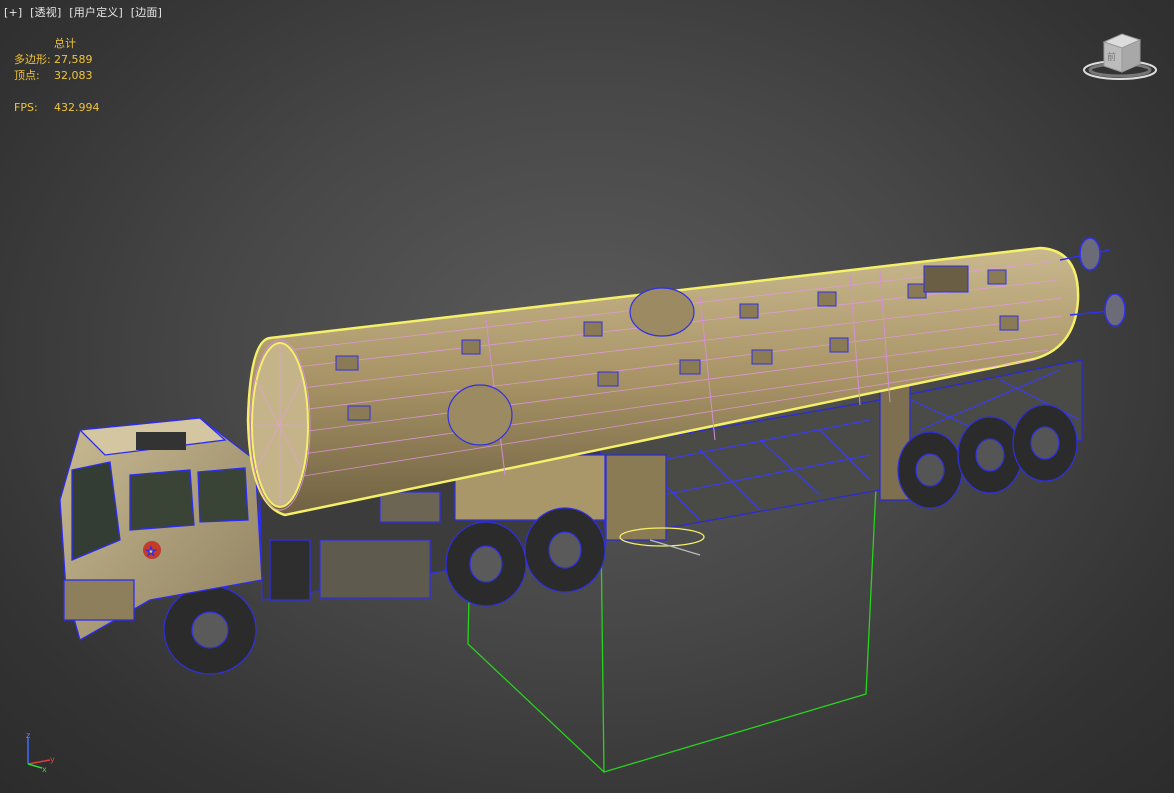 Image resolution: width=1174 pixels, height=793 pixels. What do you see at coordinates (44, 768) in the screenshot?
I see `axis-x-label: x` at bounding box center [44, 768].